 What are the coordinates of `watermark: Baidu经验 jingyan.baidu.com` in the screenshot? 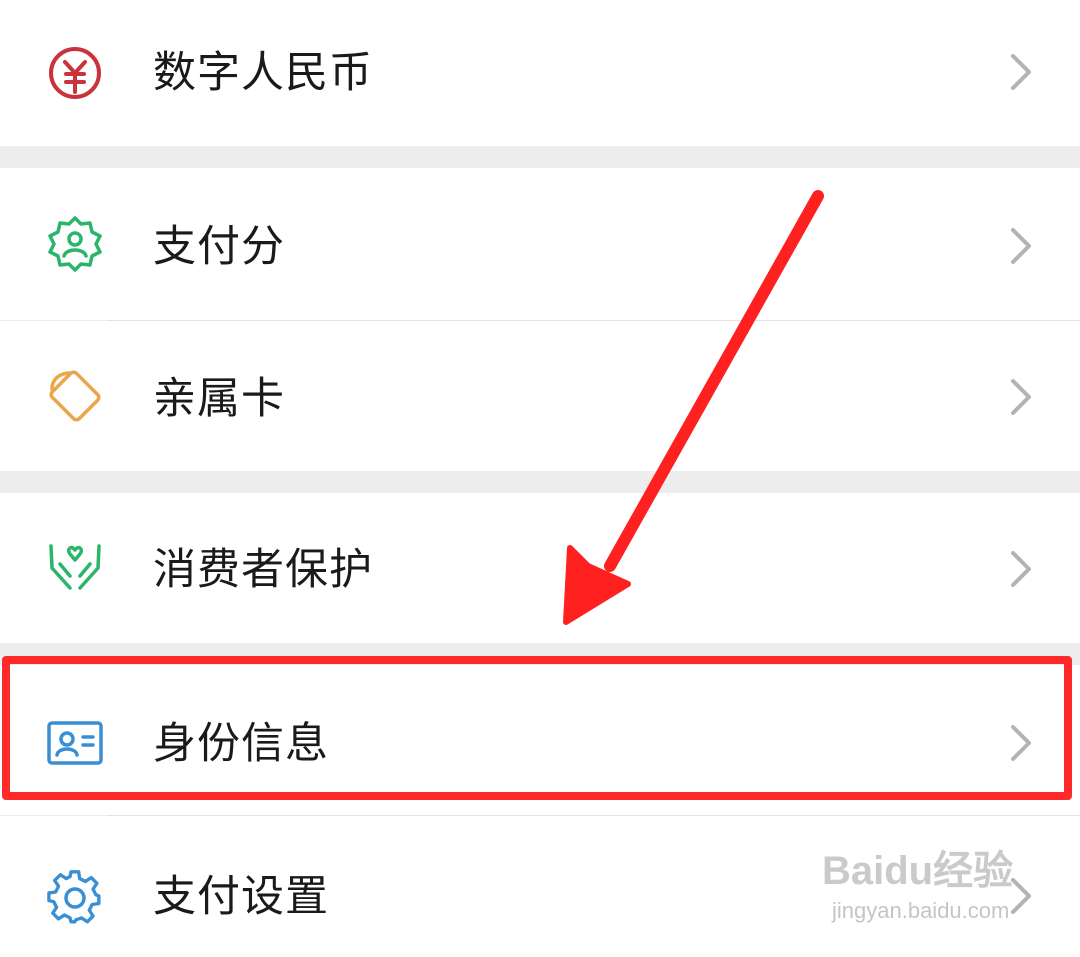 It's located at (917, 881).